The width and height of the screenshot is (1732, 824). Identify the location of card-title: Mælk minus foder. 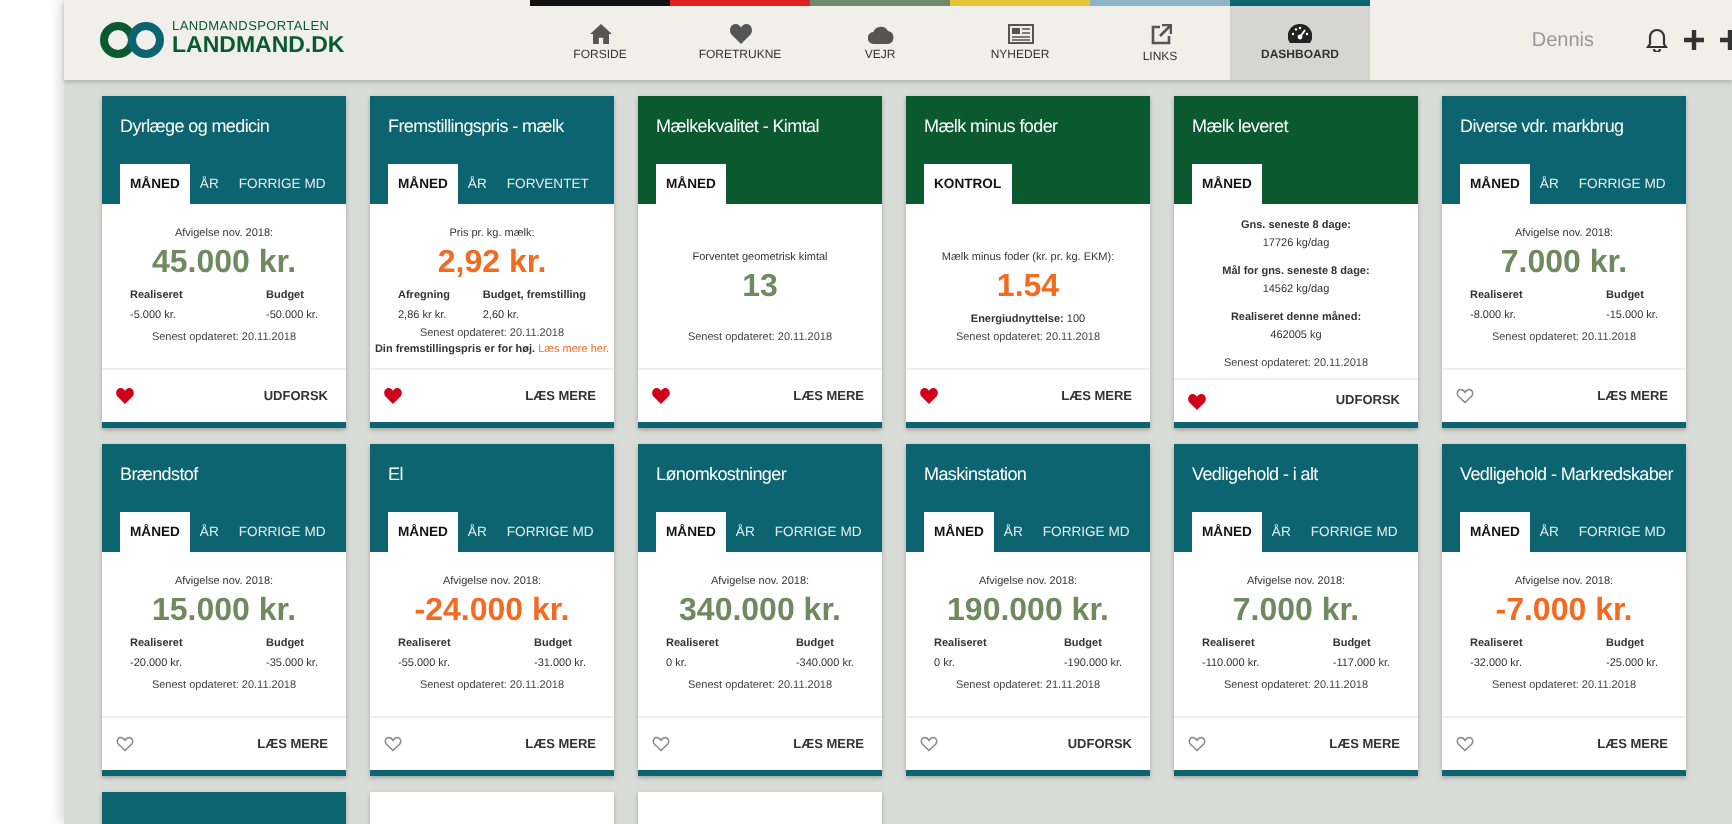
(992, 128).